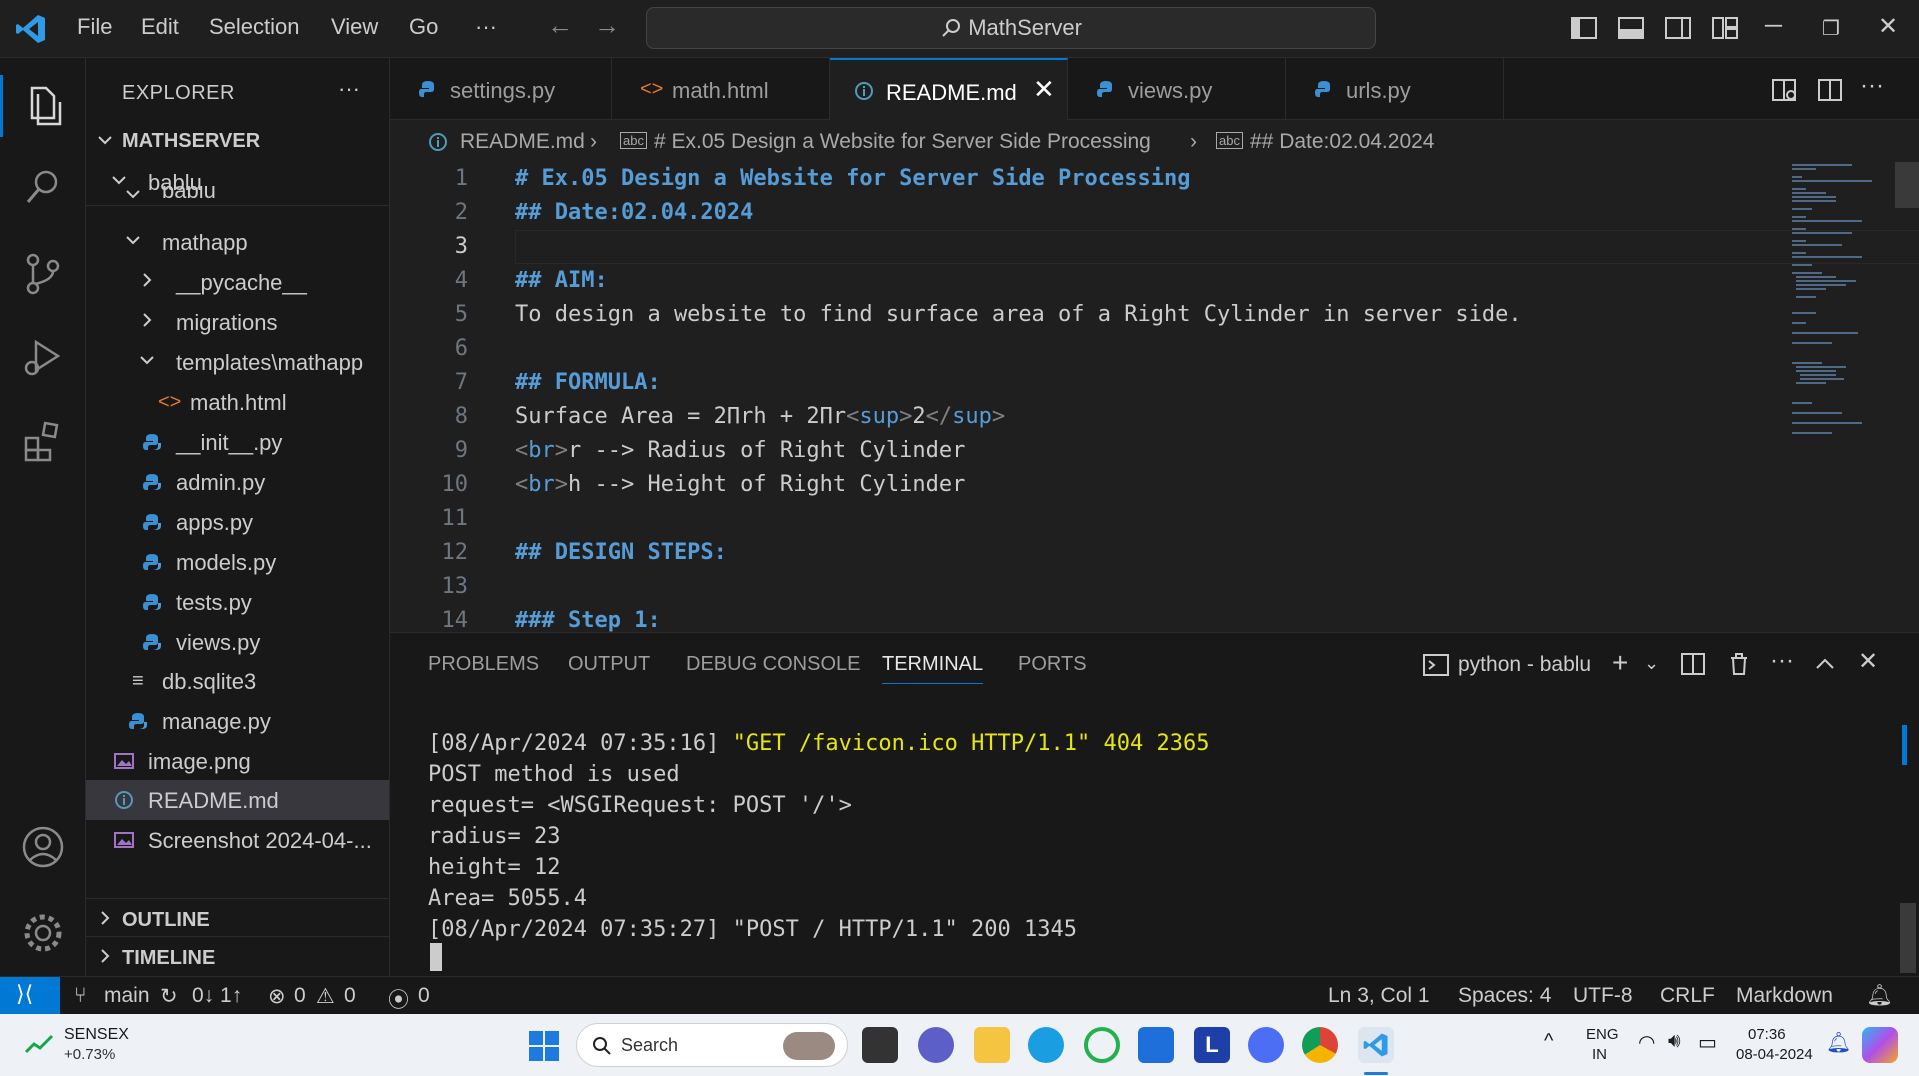 This screenshot has height=1076, width=1919. I want to click on tree-file-models-py: models.py, so click(237, 562).